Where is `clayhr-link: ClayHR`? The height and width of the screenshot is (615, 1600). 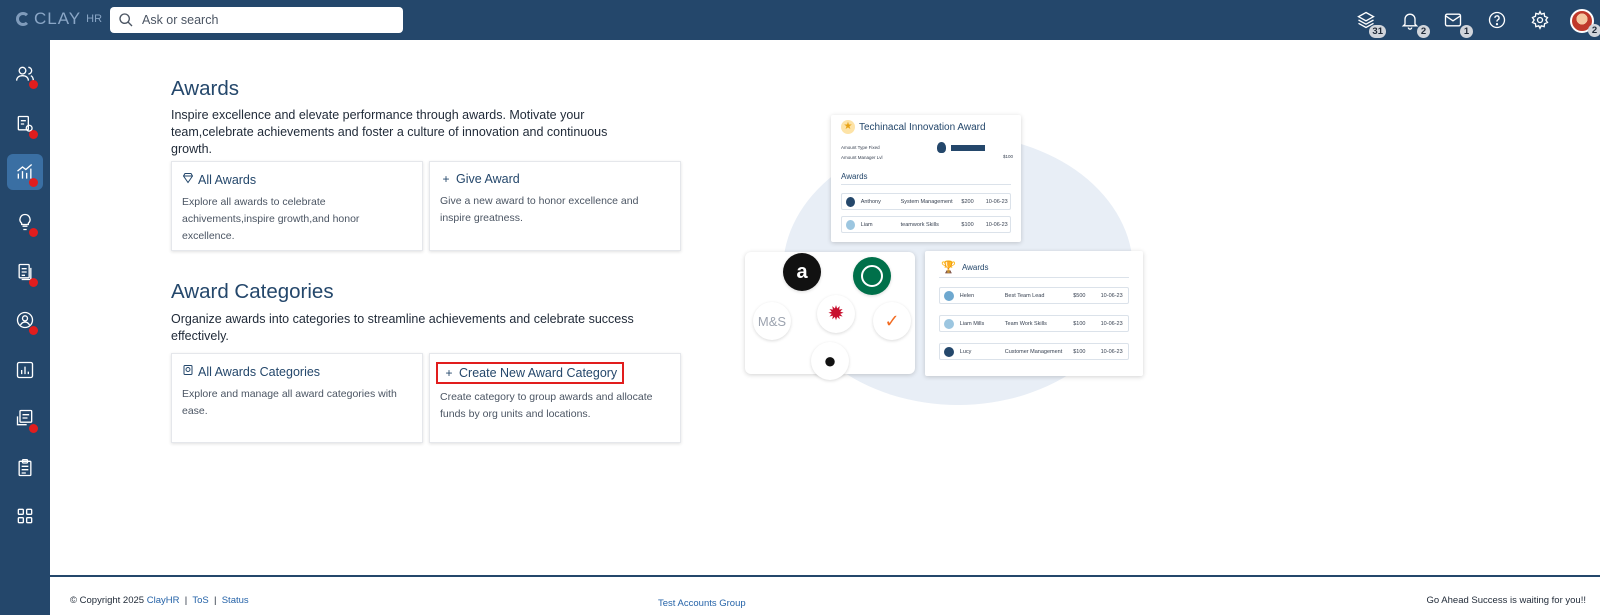 clayhr-link: ClayHR is located at coordinates (163, 600).